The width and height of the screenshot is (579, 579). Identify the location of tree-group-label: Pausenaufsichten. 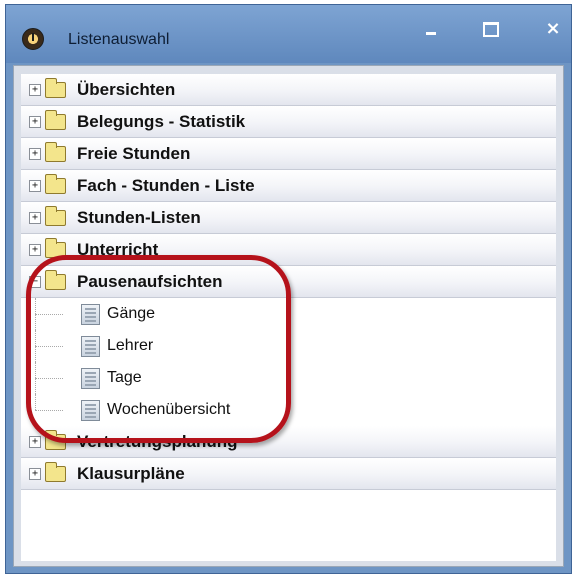
(150, 281).